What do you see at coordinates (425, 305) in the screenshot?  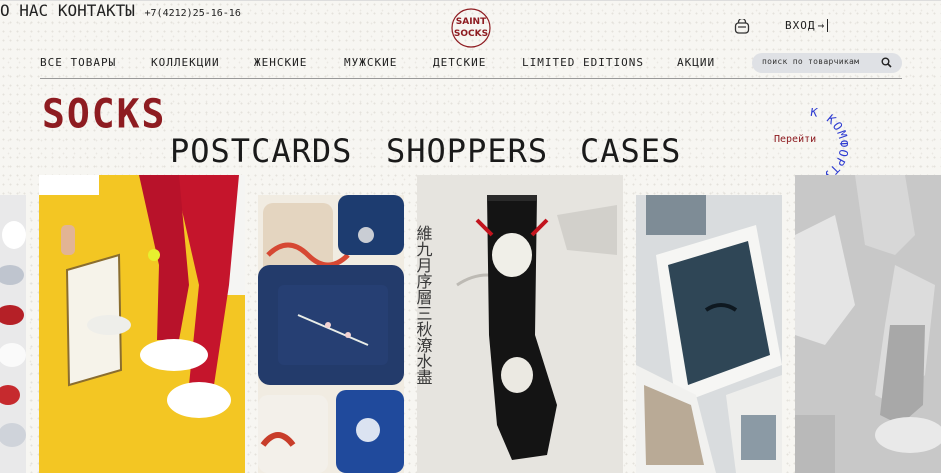 I see `svg-text: 維九月序層三秋潦水盡` at bounding box center [425, 305].